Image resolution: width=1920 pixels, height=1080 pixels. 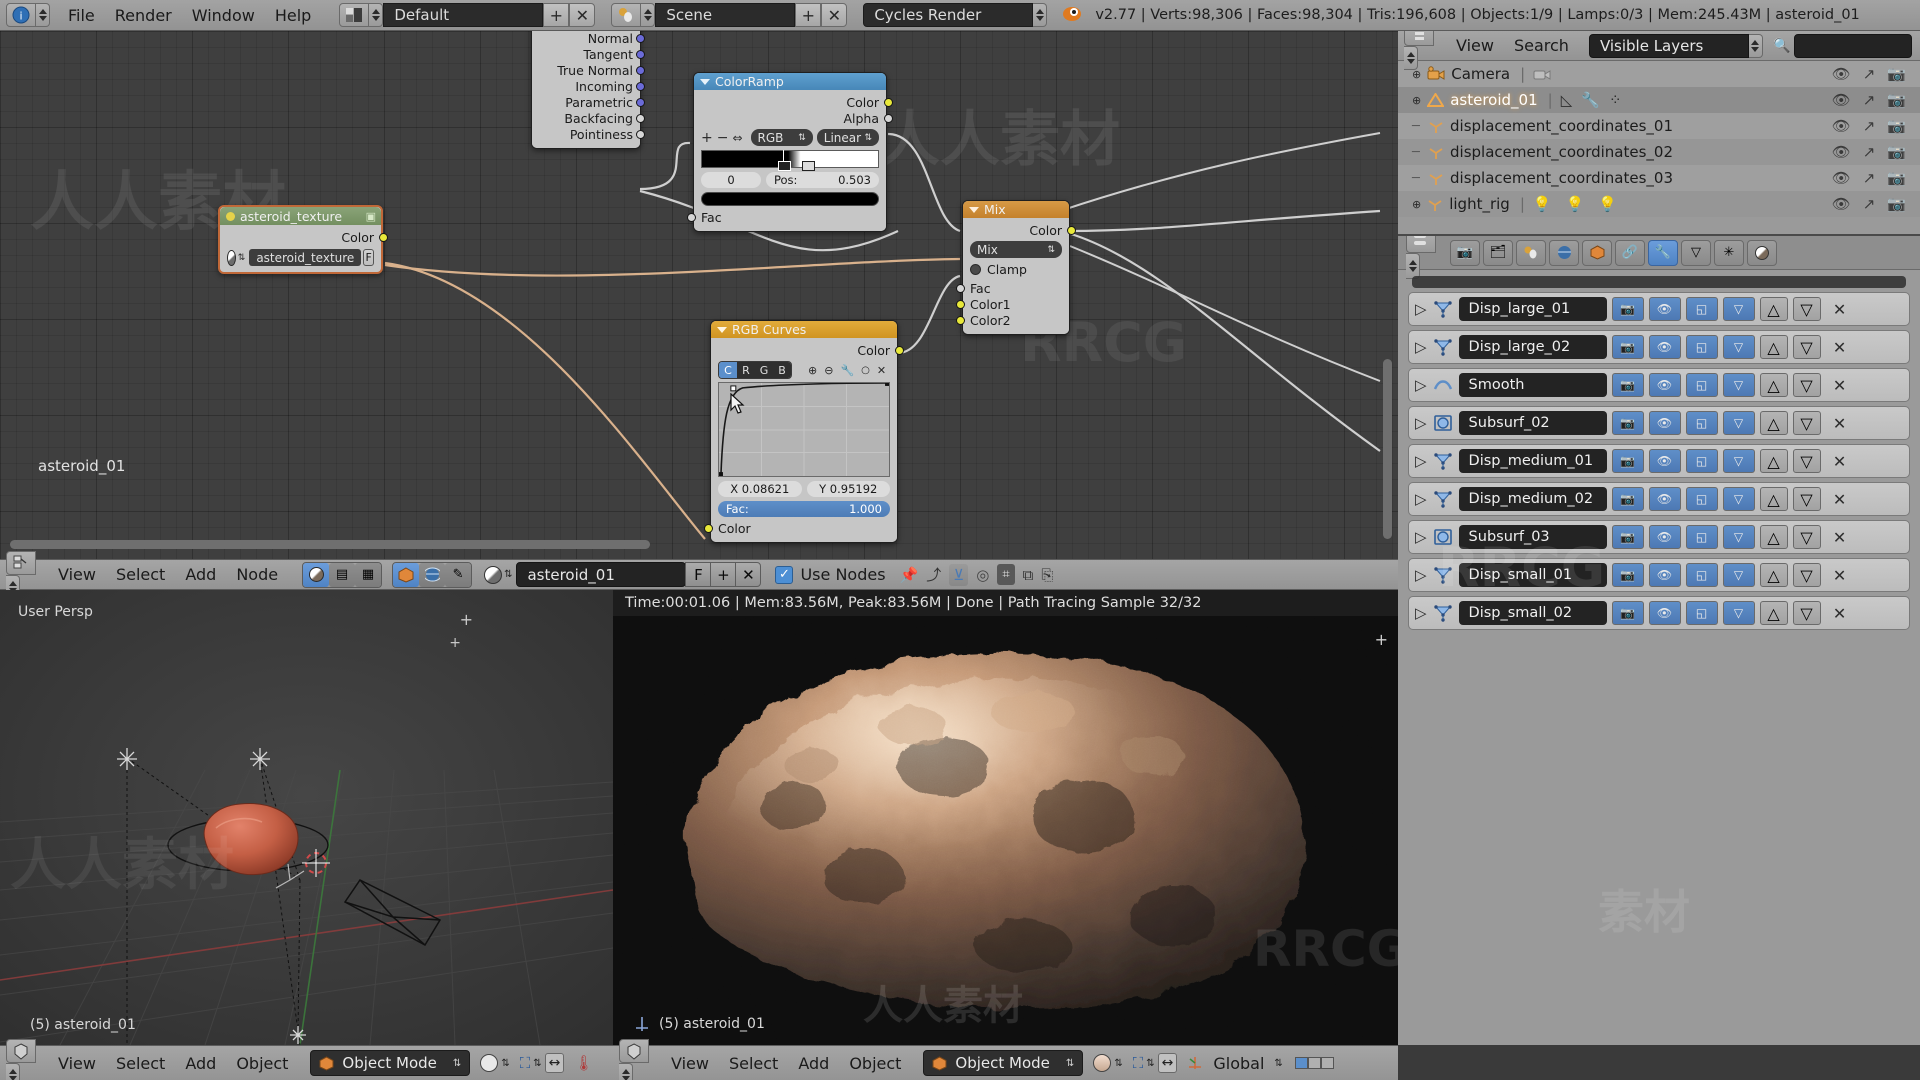 What do you see at coordinates (976, 574) in the screenshot?
I see `node-tools-group: 📌 ⤴ ⊻ ◎ ⌗ ⧉ ⎘` at bounding box center [976, 574].